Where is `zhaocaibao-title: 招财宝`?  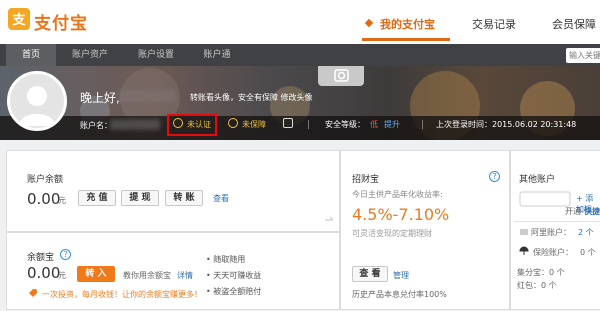 zhaocaibao-title: 招财宝 is located at coordinates (366, 180).